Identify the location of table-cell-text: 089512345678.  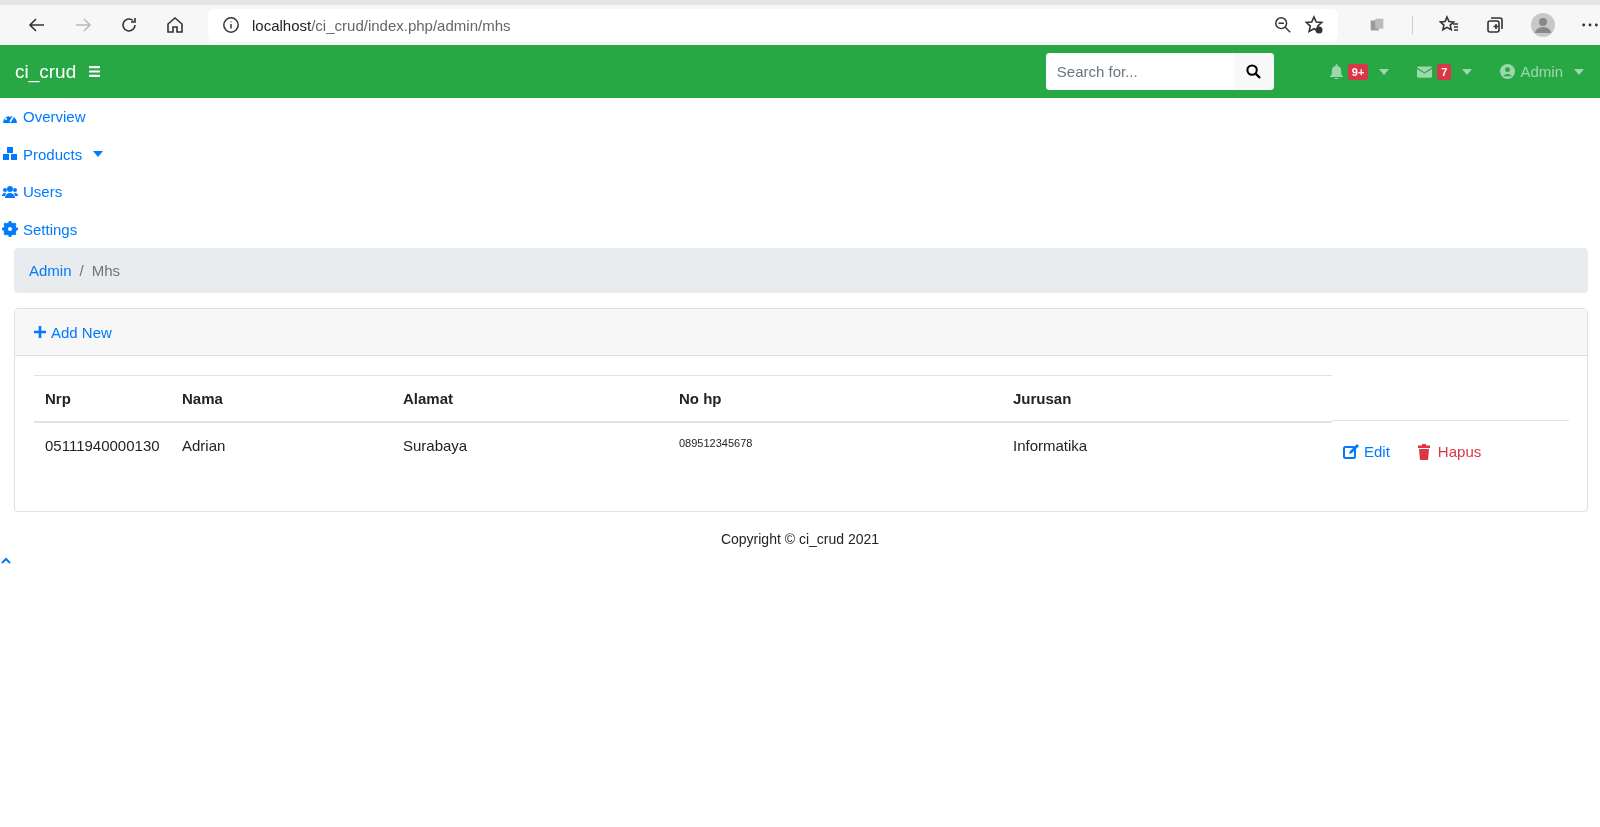
(716, 443).